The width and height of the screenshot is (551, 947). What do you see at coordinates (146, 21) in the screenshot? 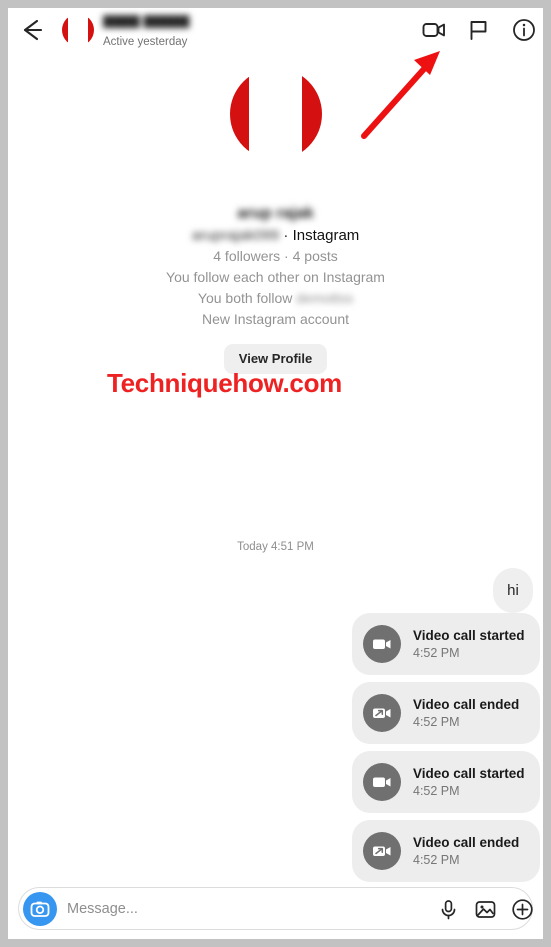
I see `header-contact-name: ████ █████` at bounding box center [146, 21].